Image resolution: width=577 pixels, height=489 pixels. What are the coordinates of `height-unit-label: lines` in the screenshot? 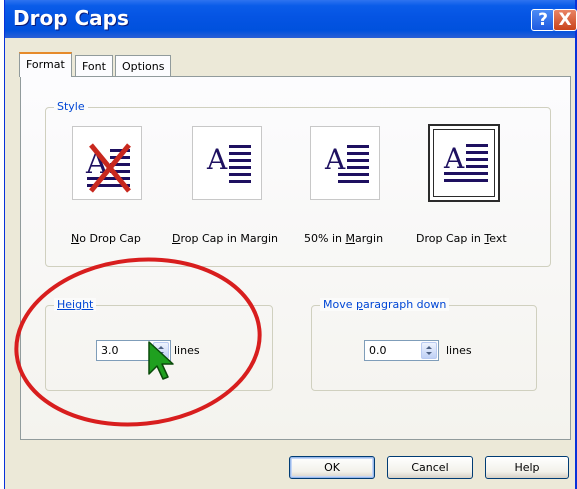 It's located at (187, 350).